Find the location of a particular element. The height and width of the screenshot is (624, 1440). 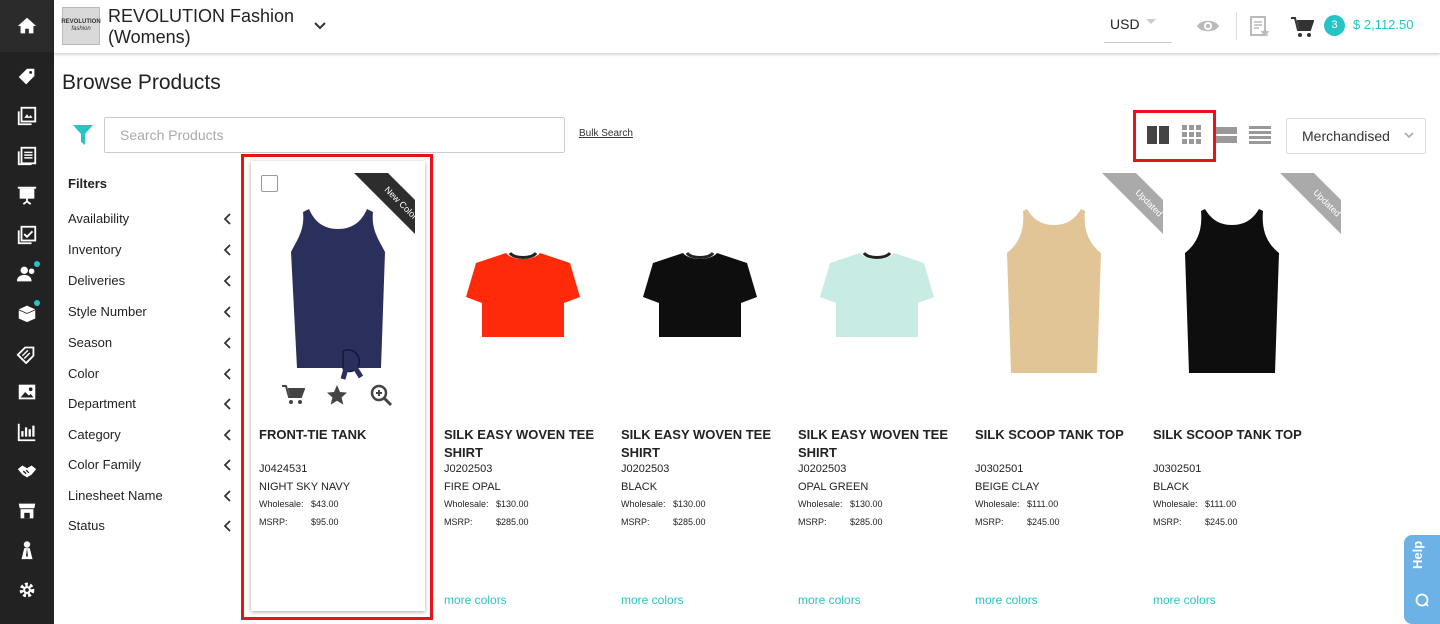

nav-promotions-icon is located at coordinates (27, 353).